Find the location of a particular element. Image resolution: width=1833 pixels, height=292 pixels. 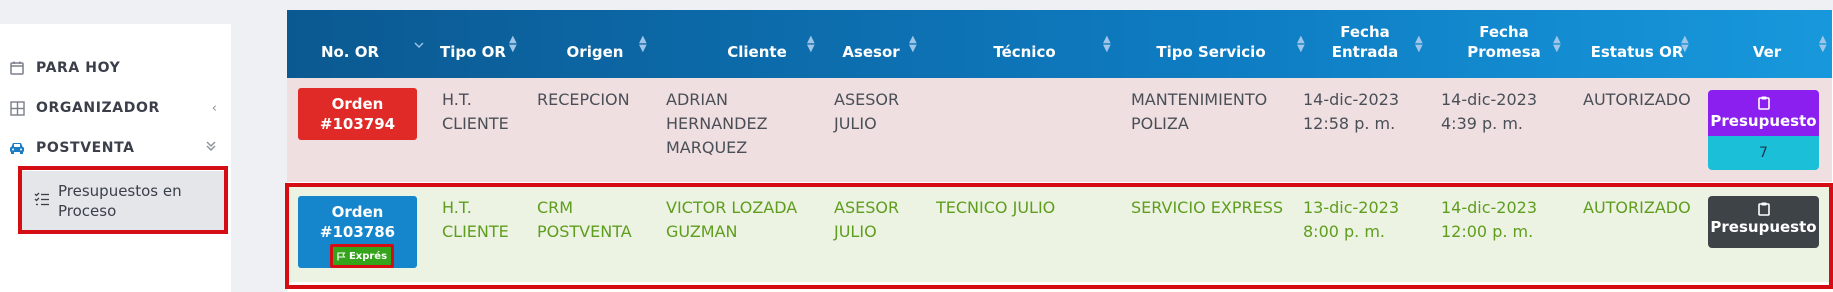

order-number: #103794 is located at coordinates (357, 124).